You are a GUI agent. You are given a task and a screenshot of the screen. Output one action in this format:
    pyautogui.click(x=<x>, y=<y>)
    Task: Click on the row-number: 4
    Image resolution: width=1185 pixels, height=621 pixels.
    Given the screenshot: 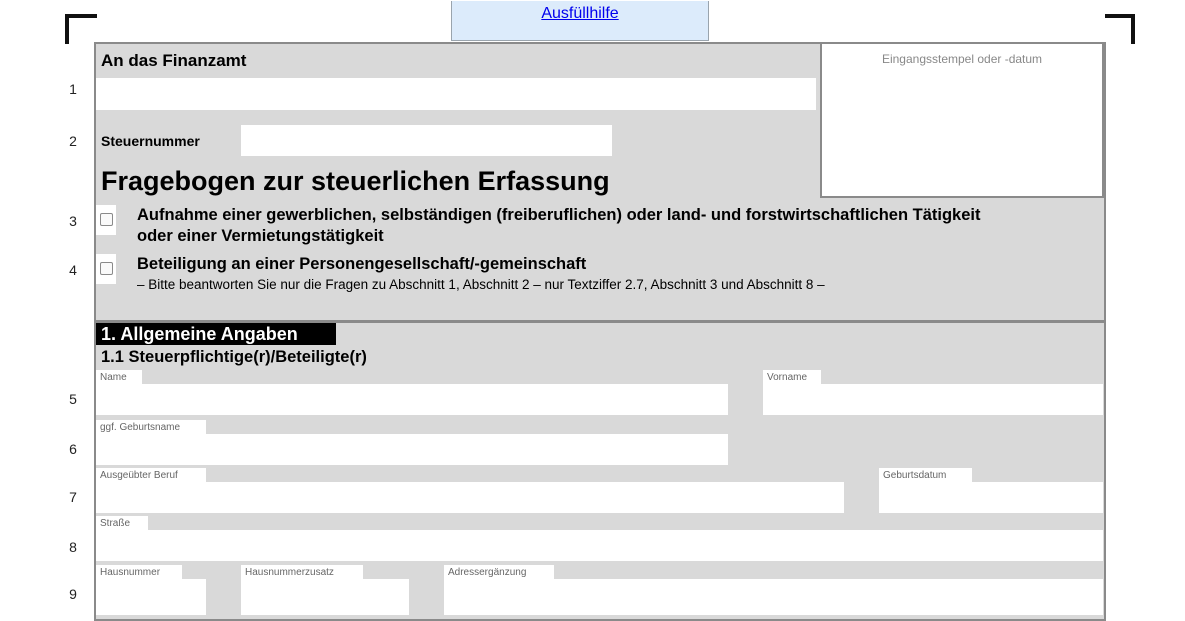 What is the action you would take?
    pyautogui.click(x=73, y=270)
    